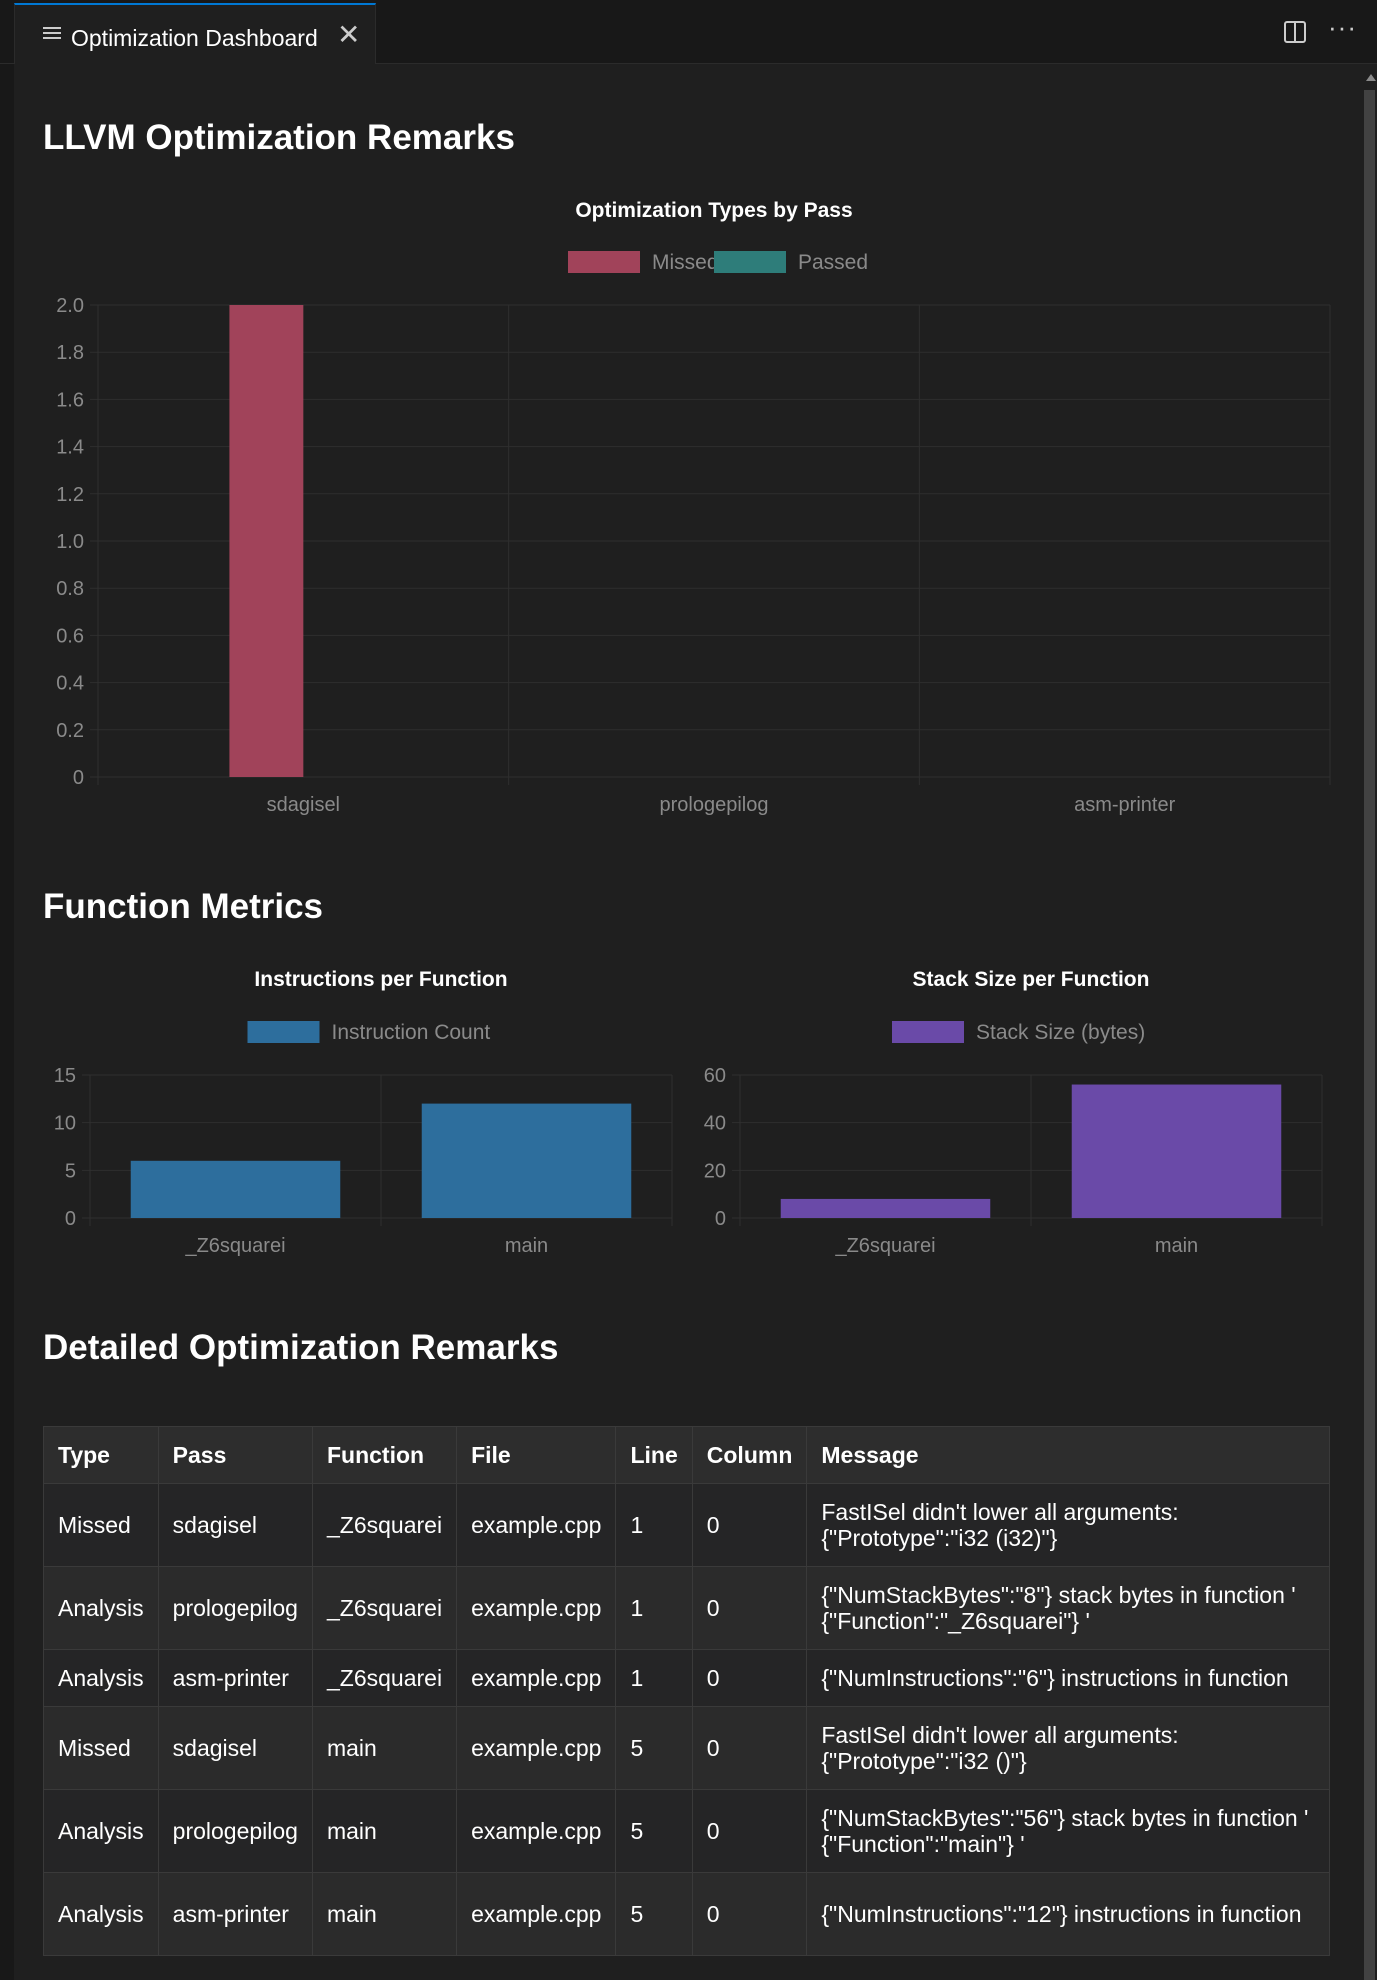 This screenshot has height=1980, width=1377. I want to click on y-tick-label: 15, so click(65, 1076).